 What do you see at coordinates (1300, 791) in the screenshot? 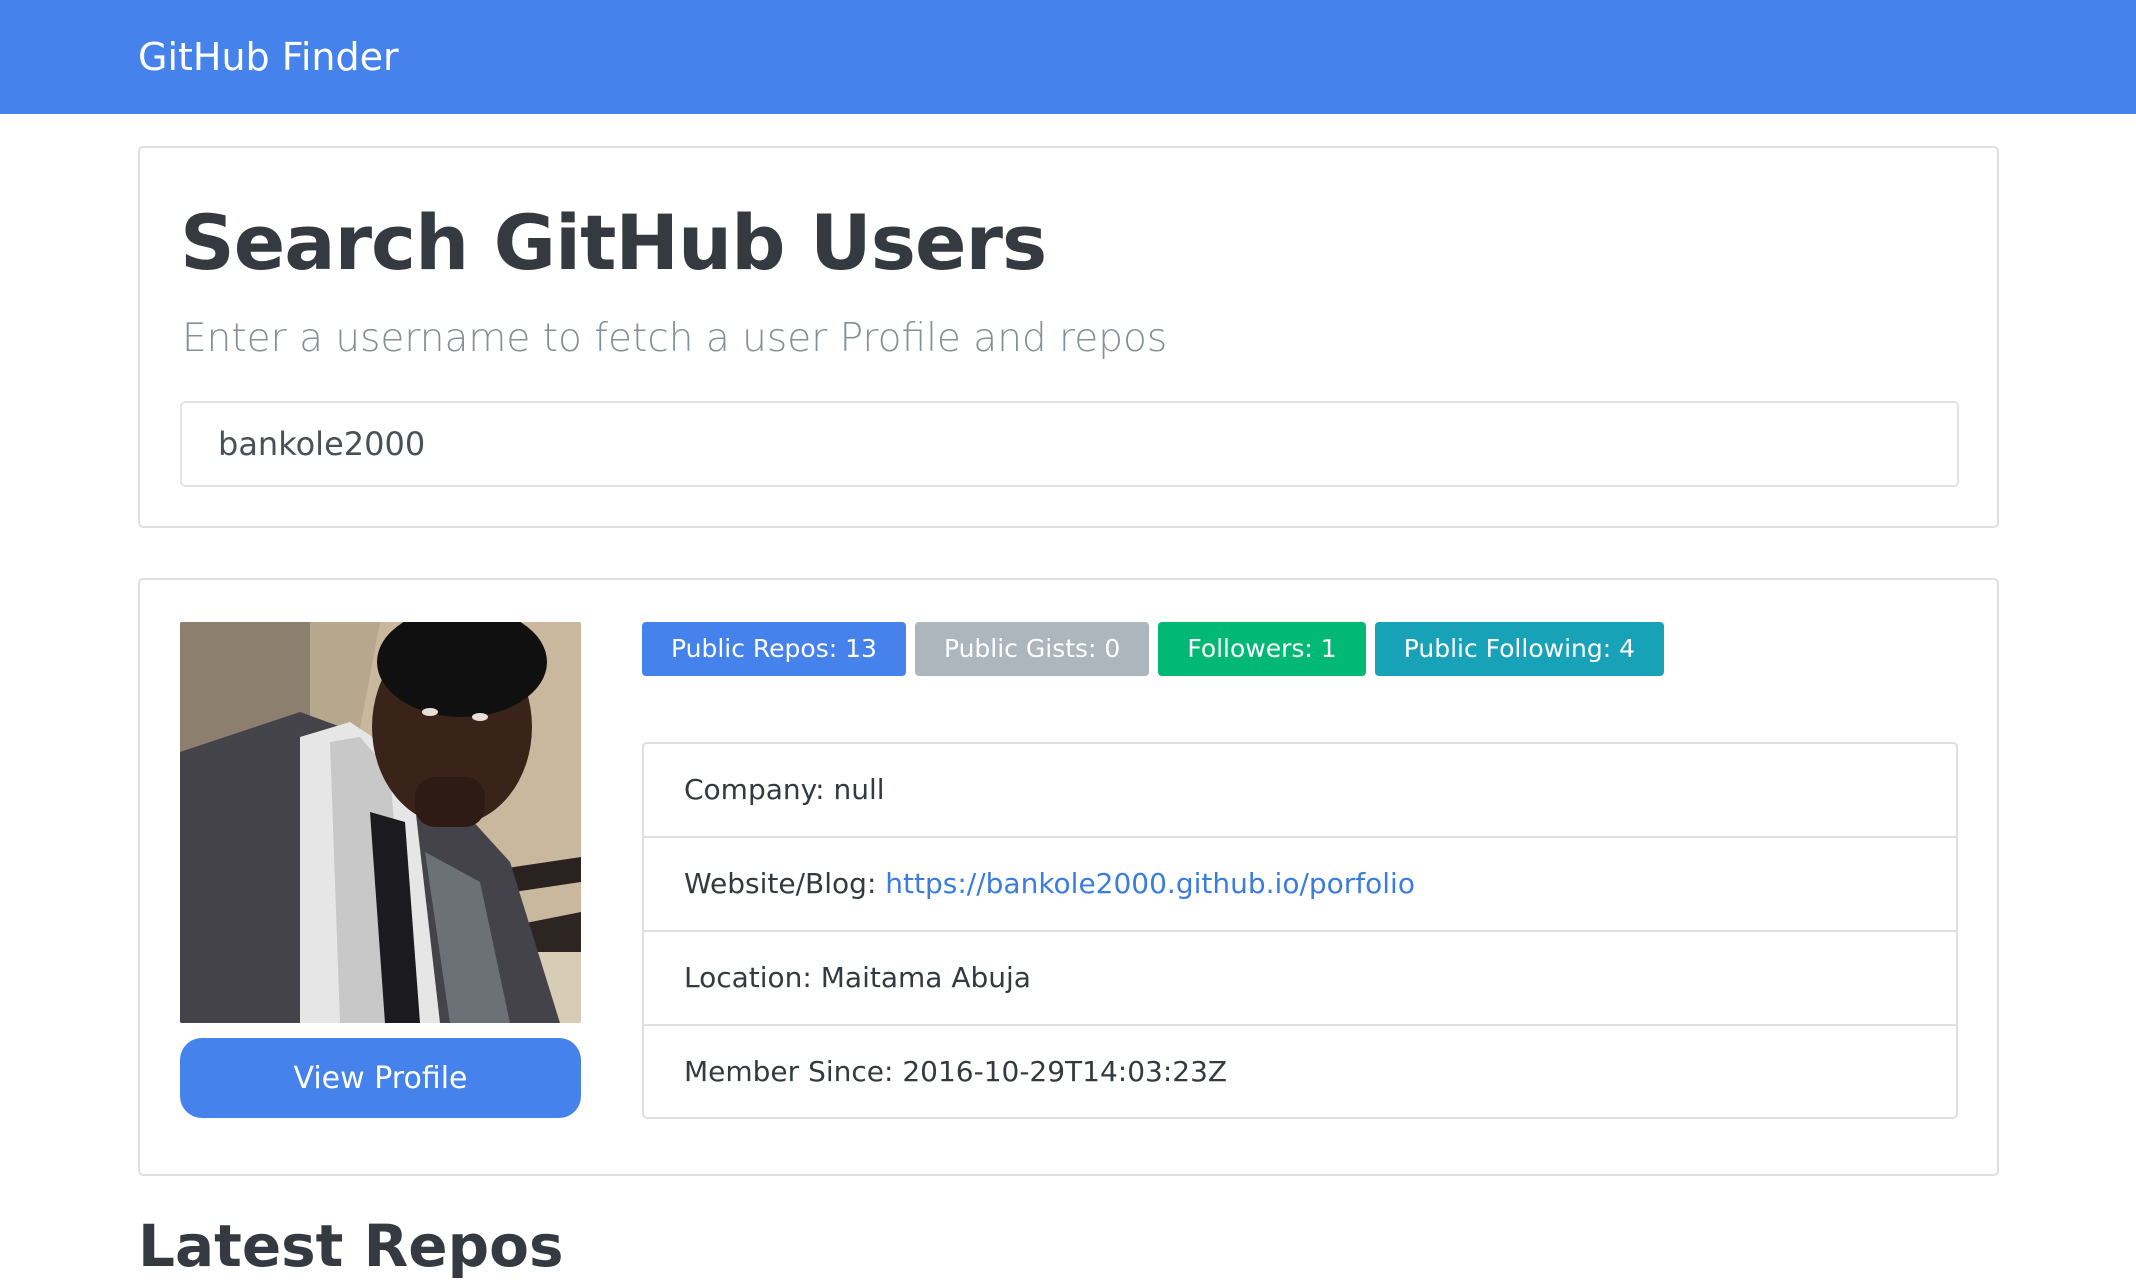
I see `detail-company: Company: null` at bounding box center [1300, 791].